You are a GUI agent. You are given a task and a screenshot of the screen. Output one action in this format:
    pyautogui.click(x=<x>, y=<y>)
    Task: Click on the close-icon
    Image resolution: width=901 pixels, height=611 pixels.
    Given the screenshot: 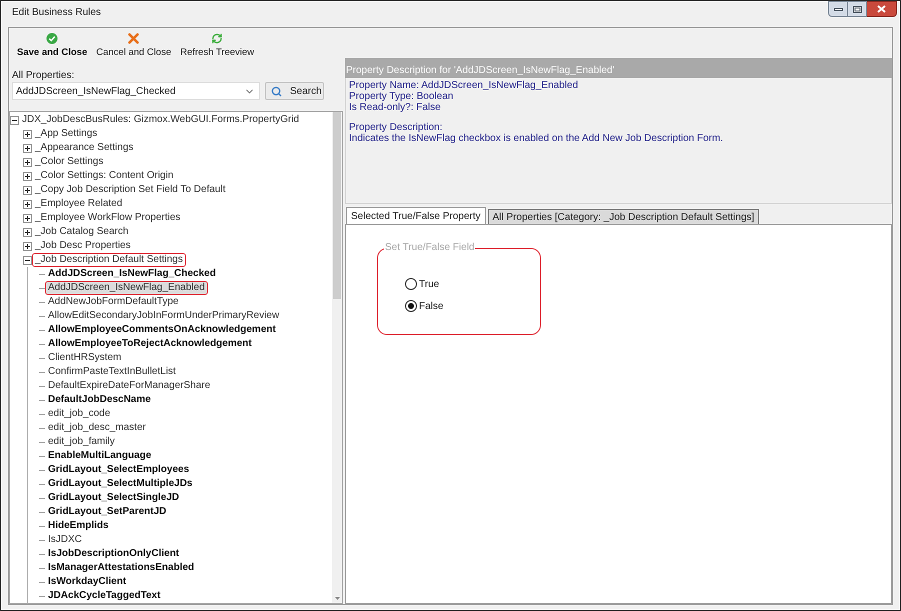 What is the action you would take?
    pyautogui.click(x=881, y=9)
    